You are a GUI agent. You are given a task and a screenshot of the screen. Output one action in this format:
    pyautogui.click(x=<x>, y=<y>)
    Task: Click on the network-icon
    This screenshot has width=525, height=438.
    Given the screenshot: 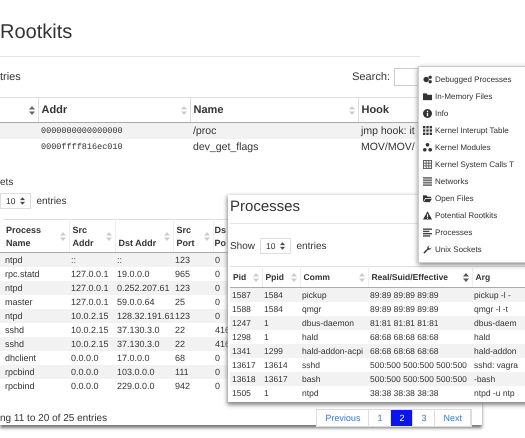 What is the action you would take?
    pyautogui.click(x=427, y=147)
    